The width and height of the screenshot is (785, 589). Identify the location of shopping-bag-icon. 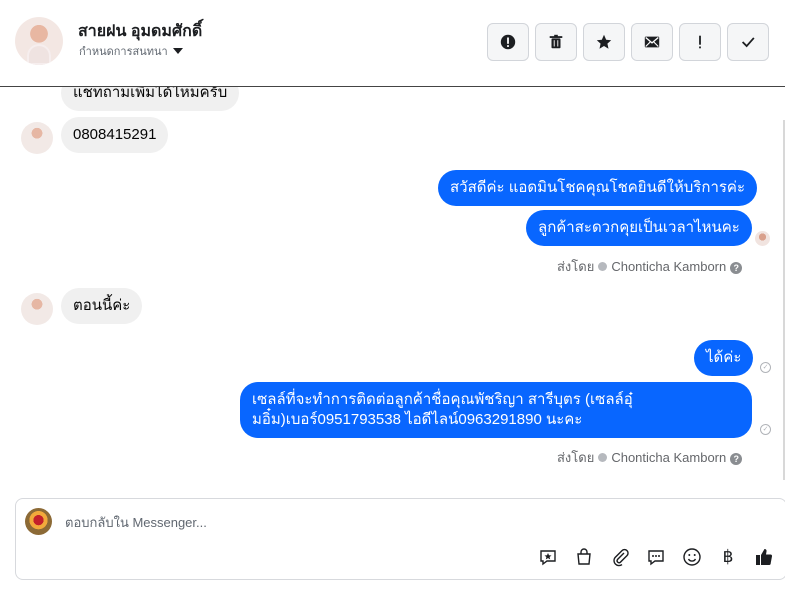
(584, 556).